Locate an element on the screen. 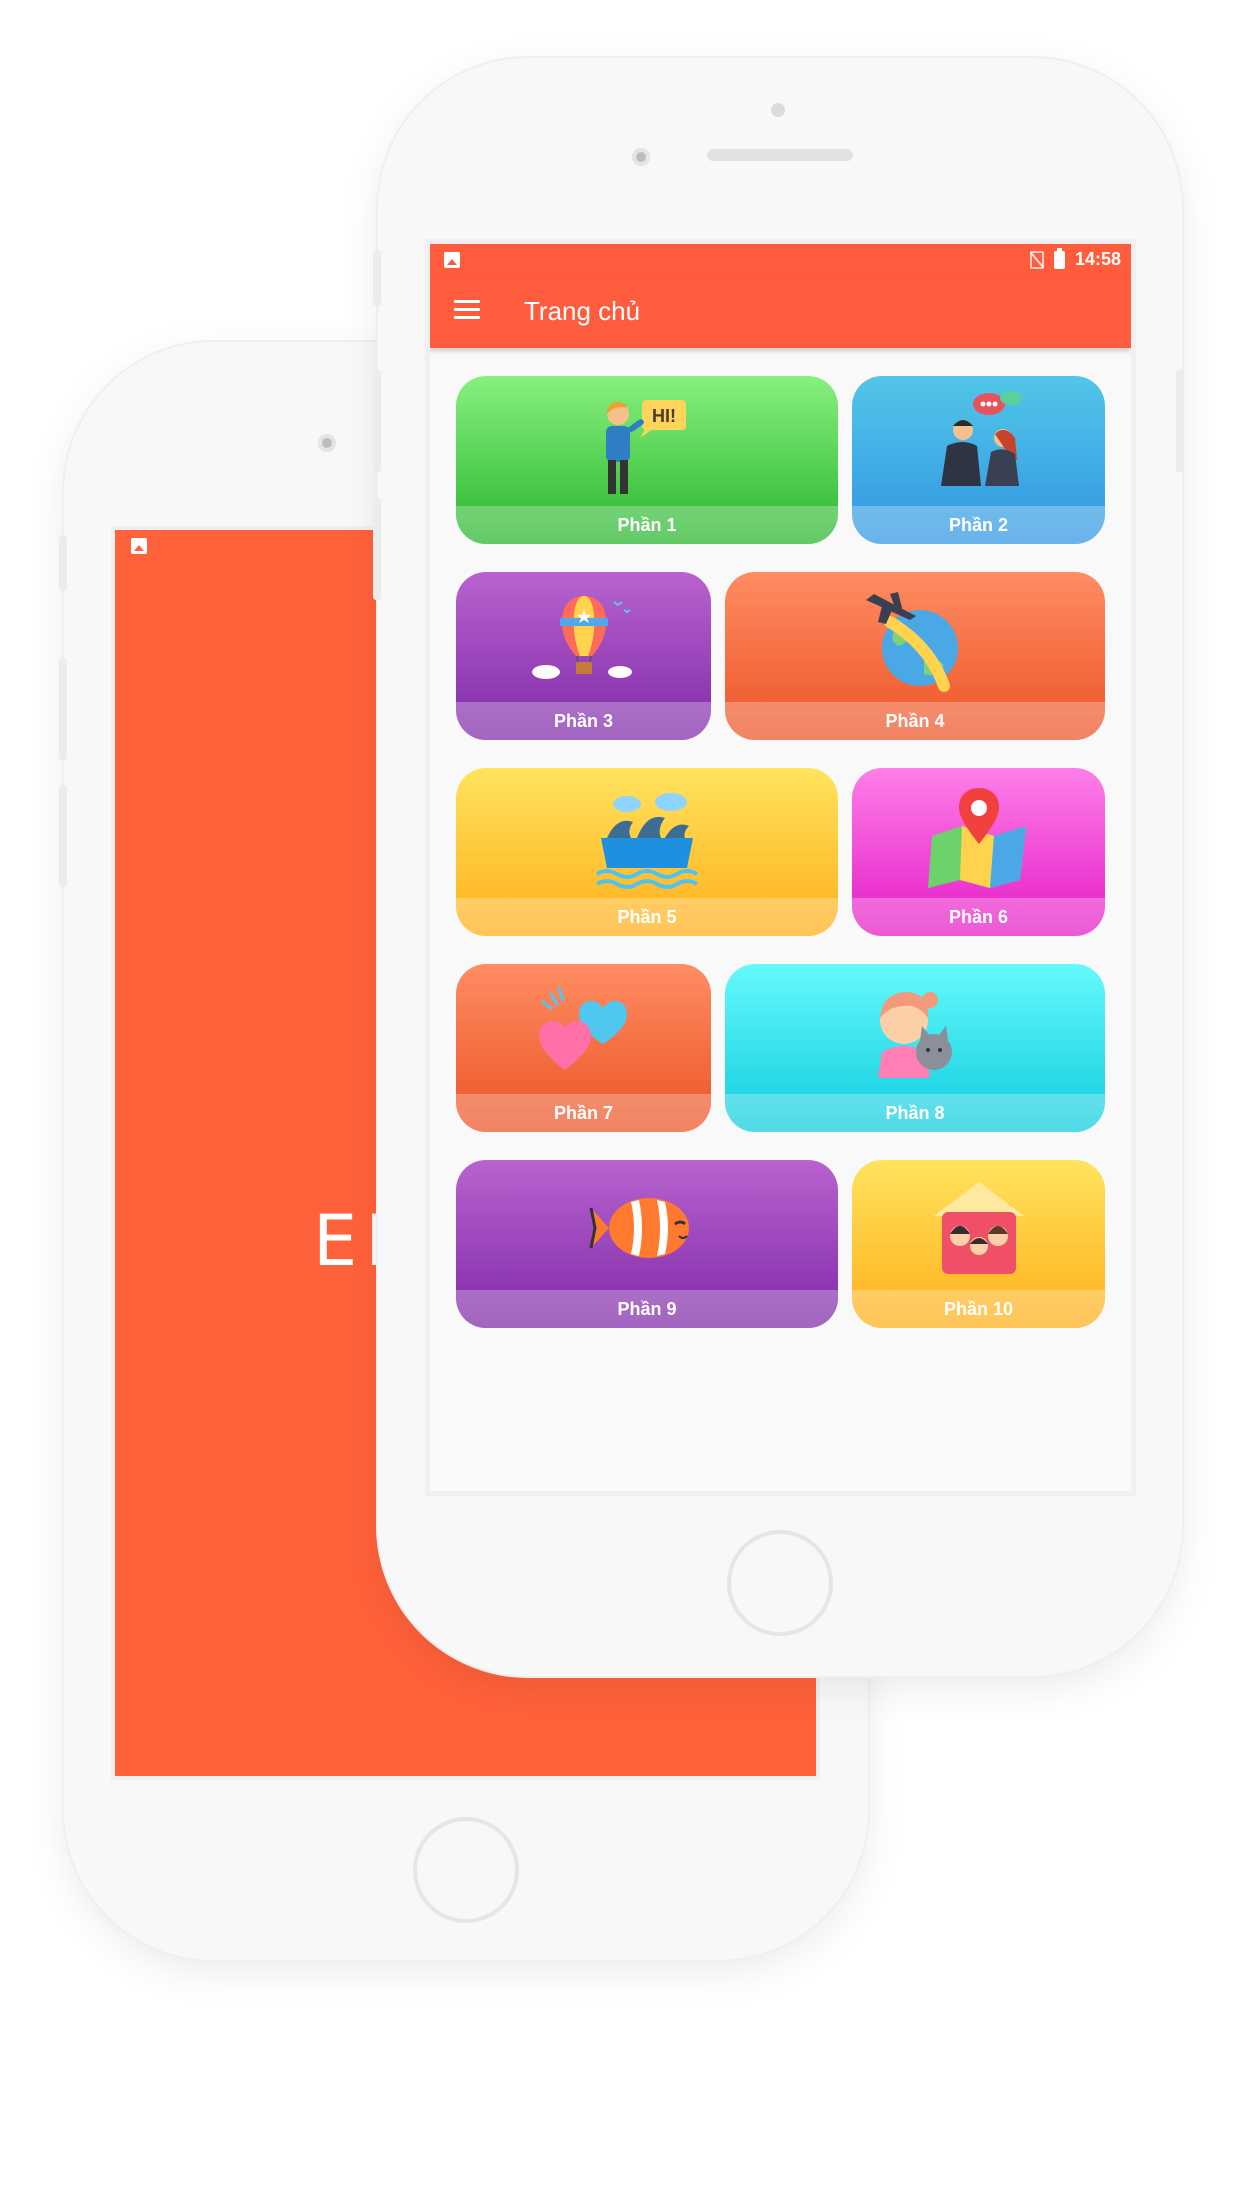 This screenshot has height=2208, width=1242. page-title: Trang chủ is located at coordinates (582, 311).